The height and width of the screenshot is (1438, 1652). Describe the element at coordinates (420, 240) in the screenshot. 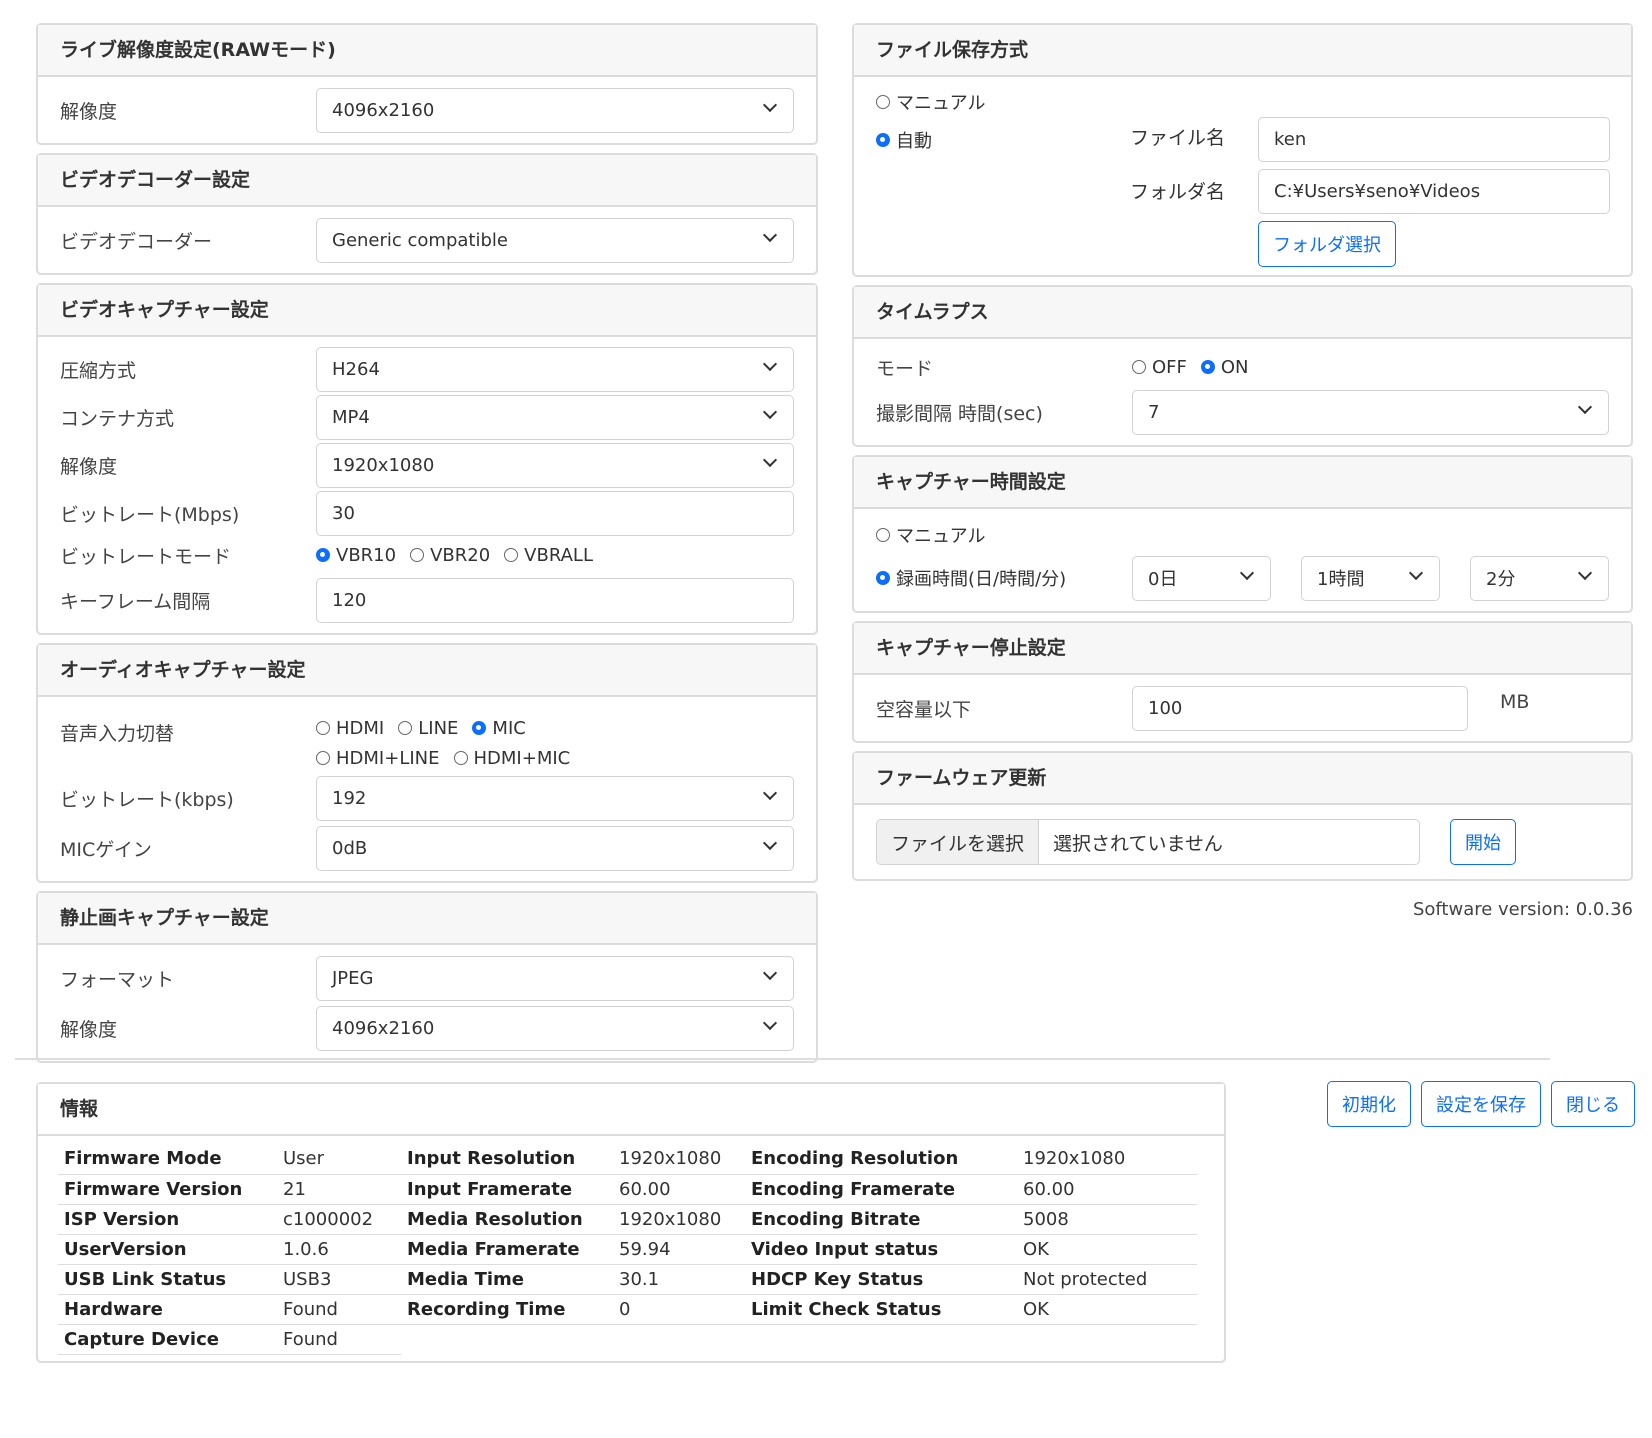

I see `select-value: Generic compatible` at that location.